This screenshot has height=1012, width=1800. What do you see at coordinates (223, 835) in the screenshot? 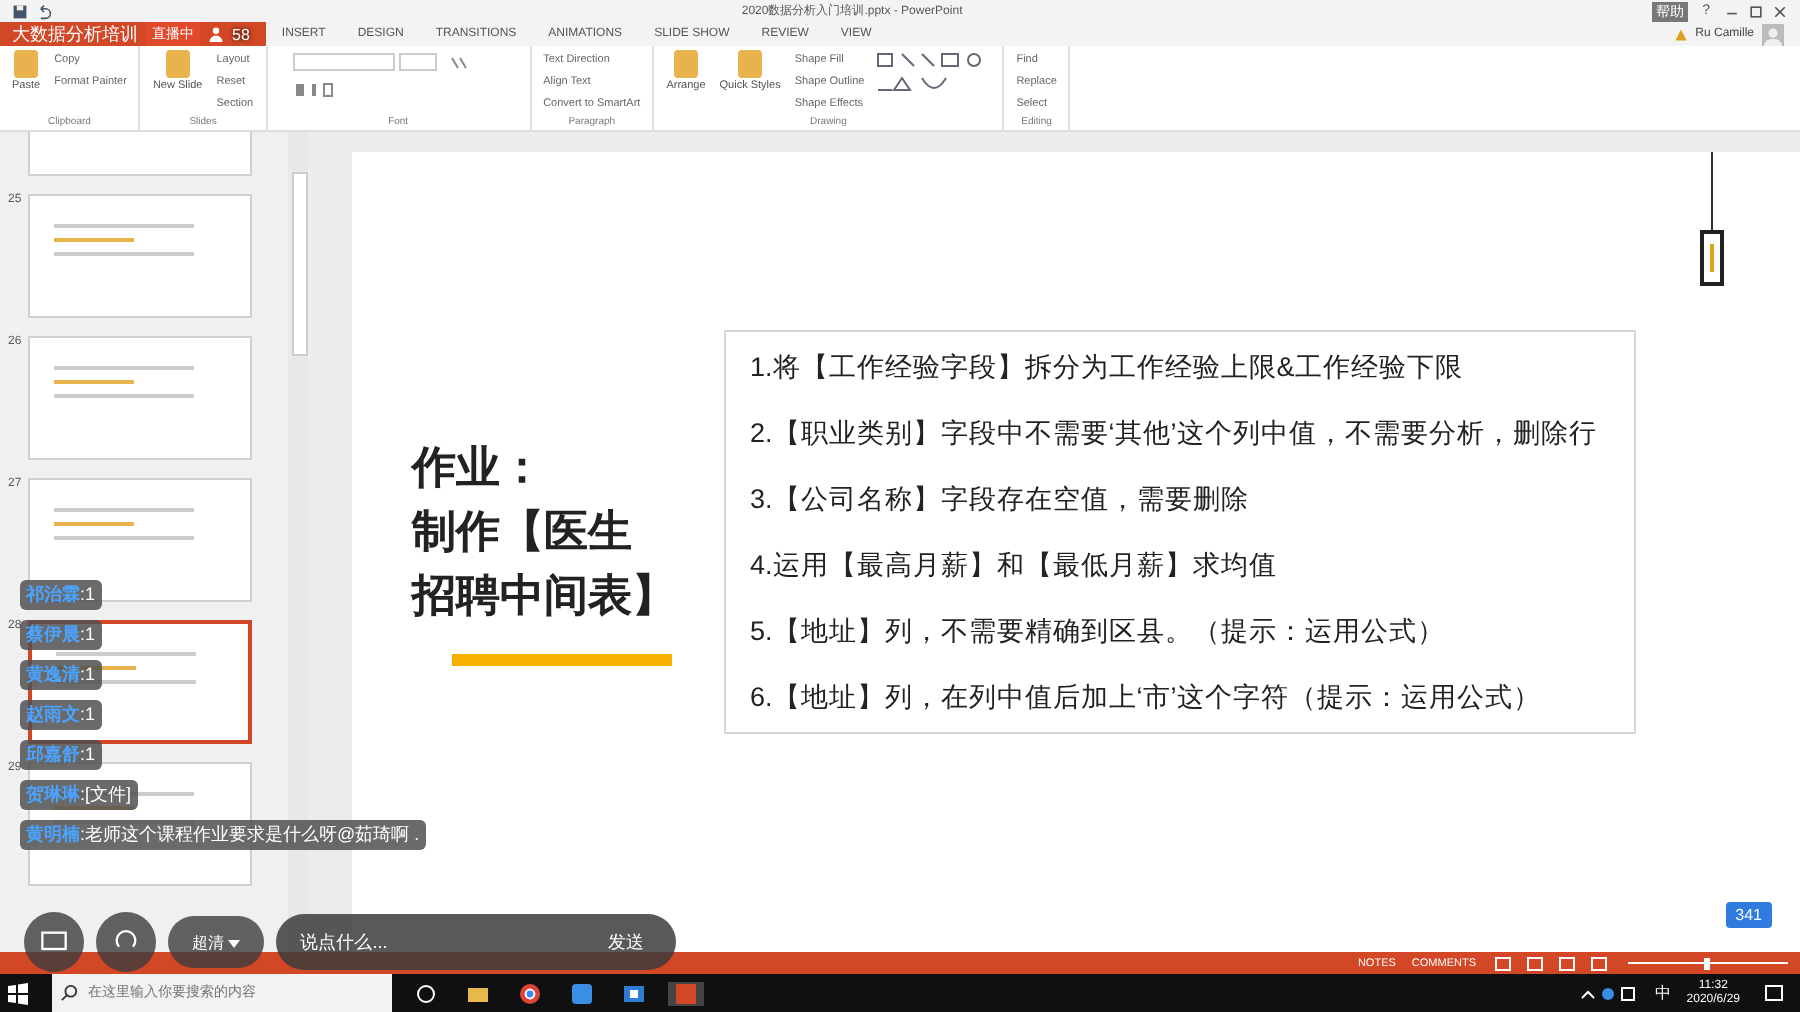
I see `chat-message: 黄明楠:老师这个课程作业要求是什么呀@茹琦啊 .` at bounding box center [223, 835].